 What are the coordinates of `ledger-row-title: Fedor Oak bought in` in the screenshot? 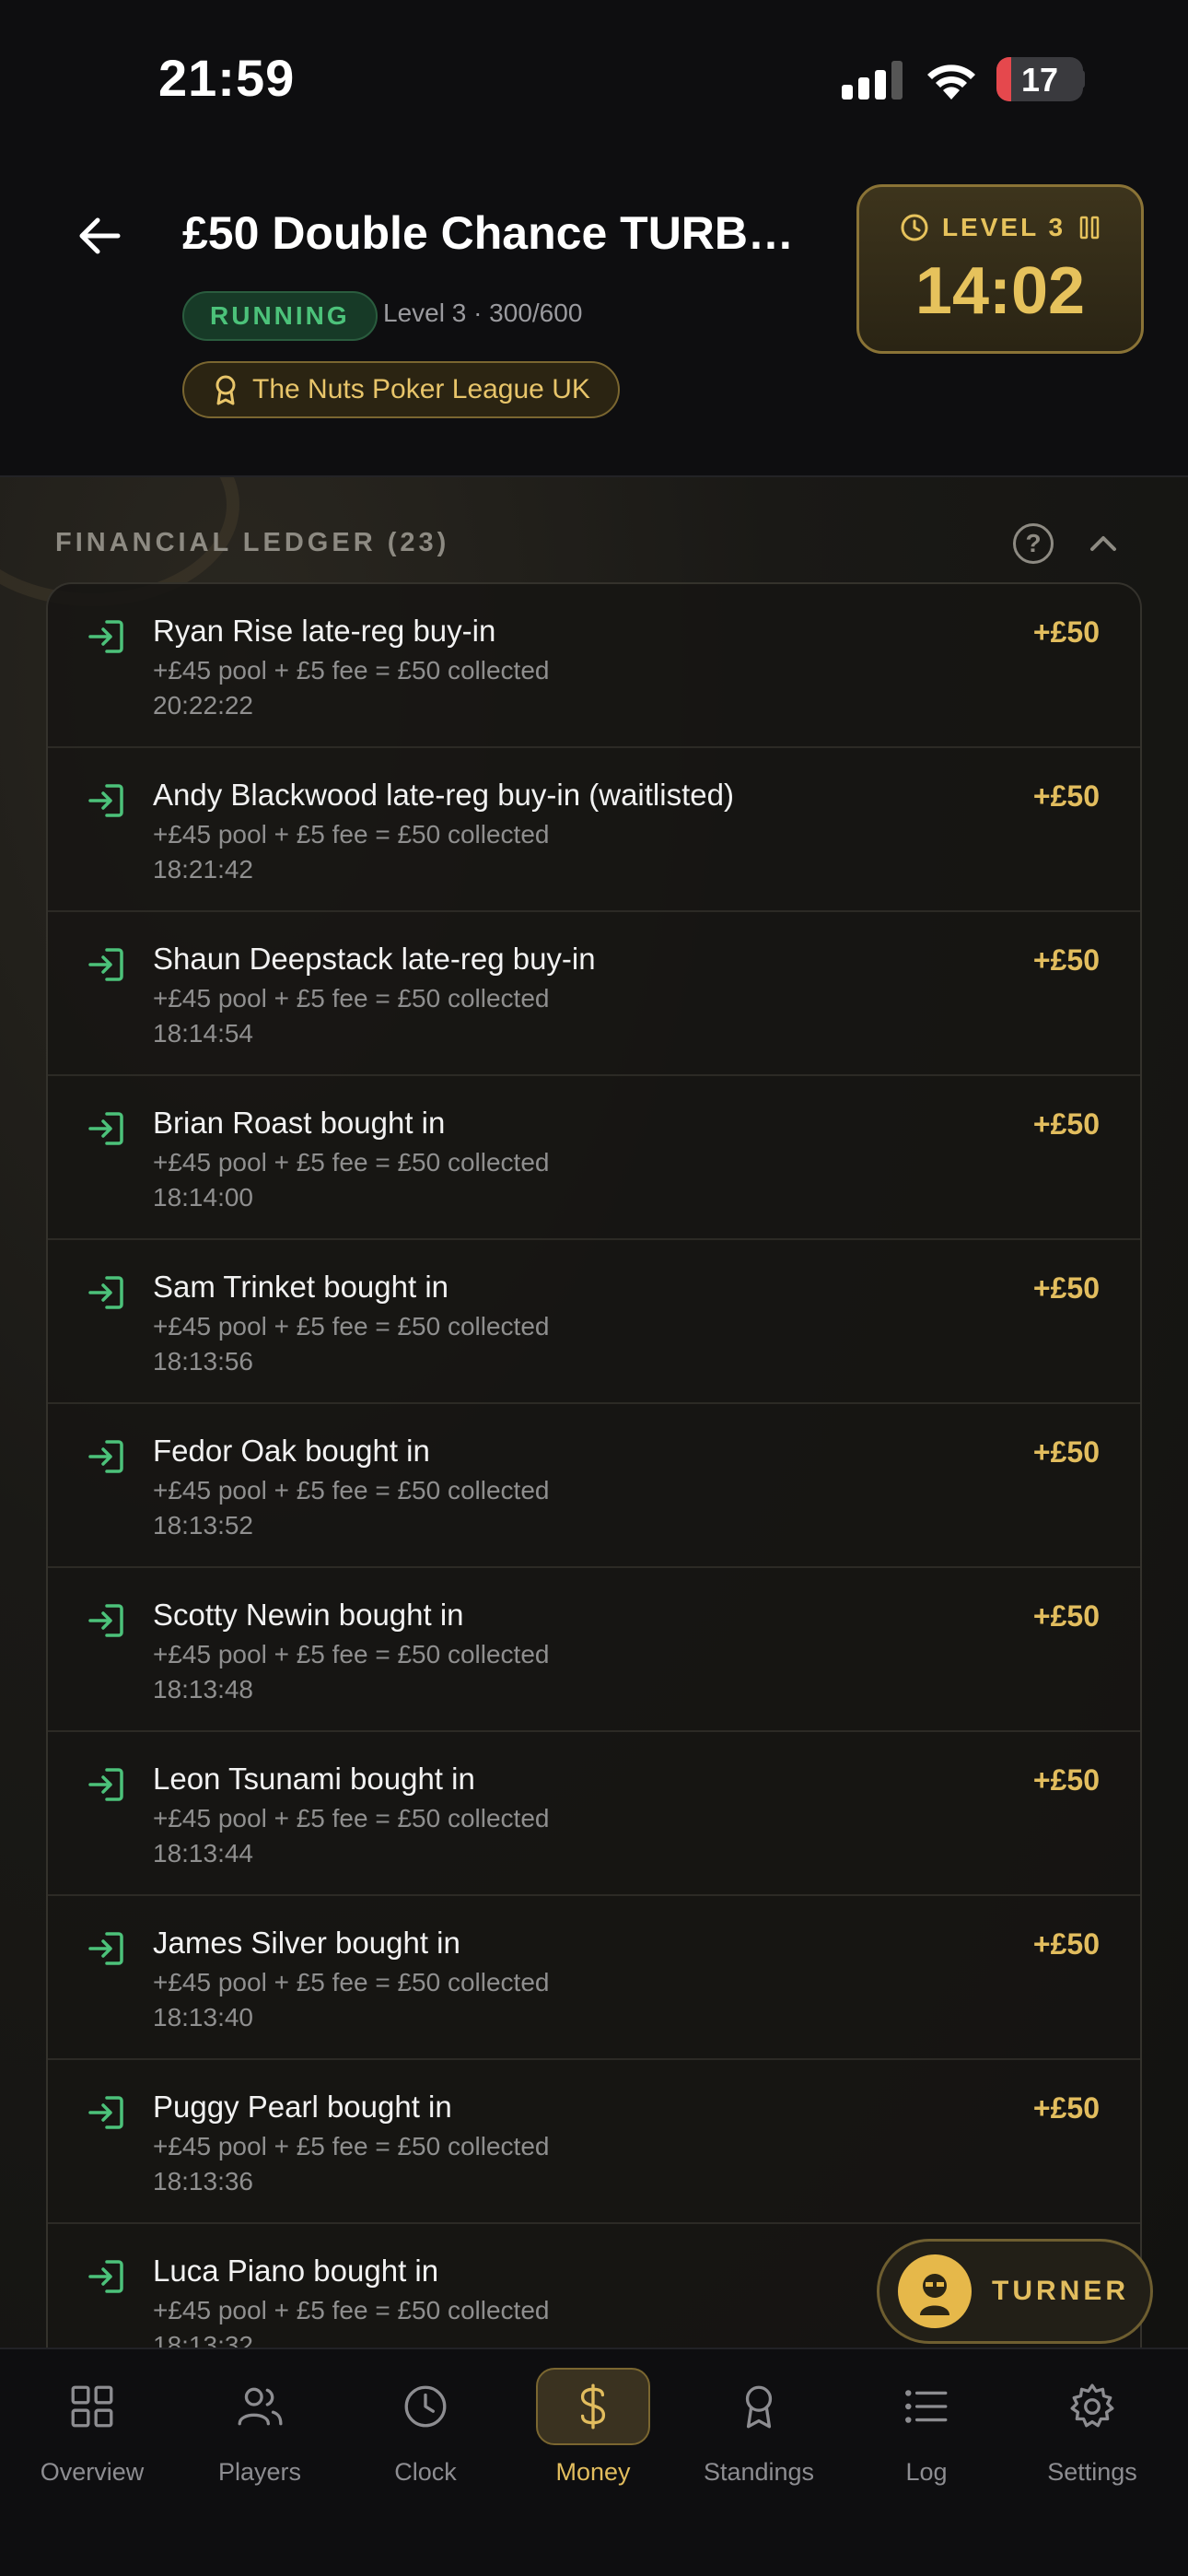 It's located at (291, 1451).